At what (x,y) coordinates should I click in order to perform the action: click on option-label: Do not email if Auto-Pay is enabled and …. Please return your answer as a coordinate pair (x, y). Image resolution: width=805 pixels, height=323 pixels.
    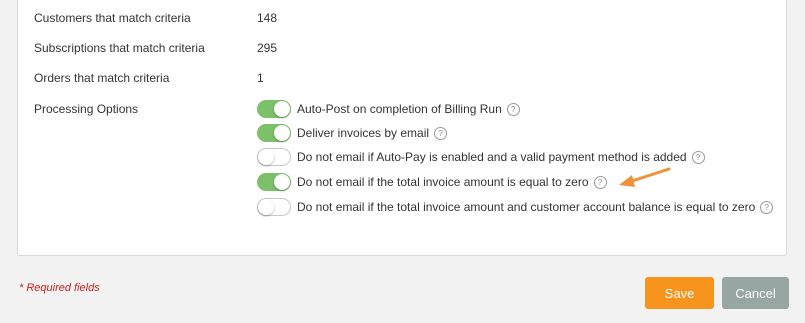
    Looking at the image, I should click on (492, 157).